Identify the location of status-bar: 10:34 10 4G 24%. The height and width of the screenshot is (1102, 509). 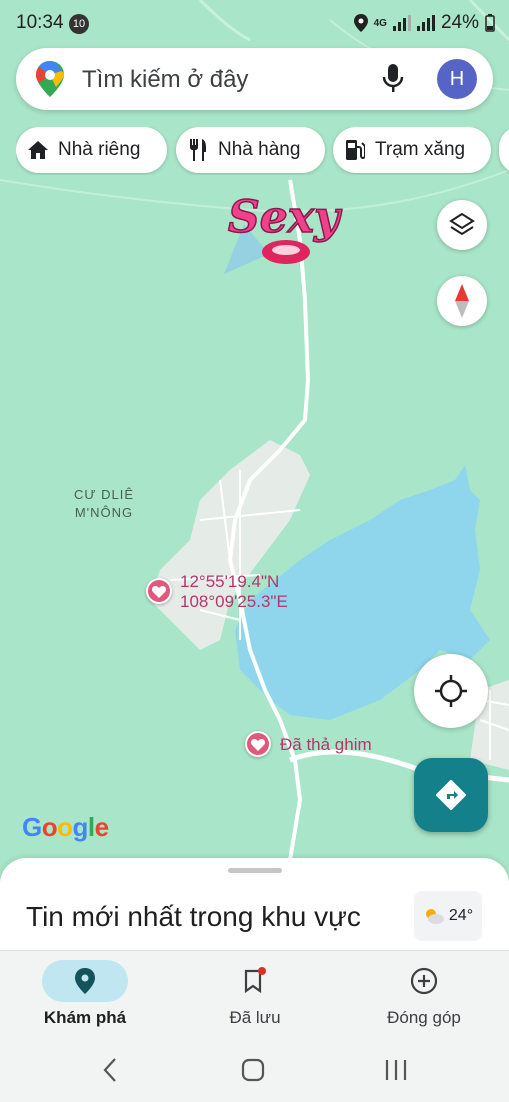
(254, 23).